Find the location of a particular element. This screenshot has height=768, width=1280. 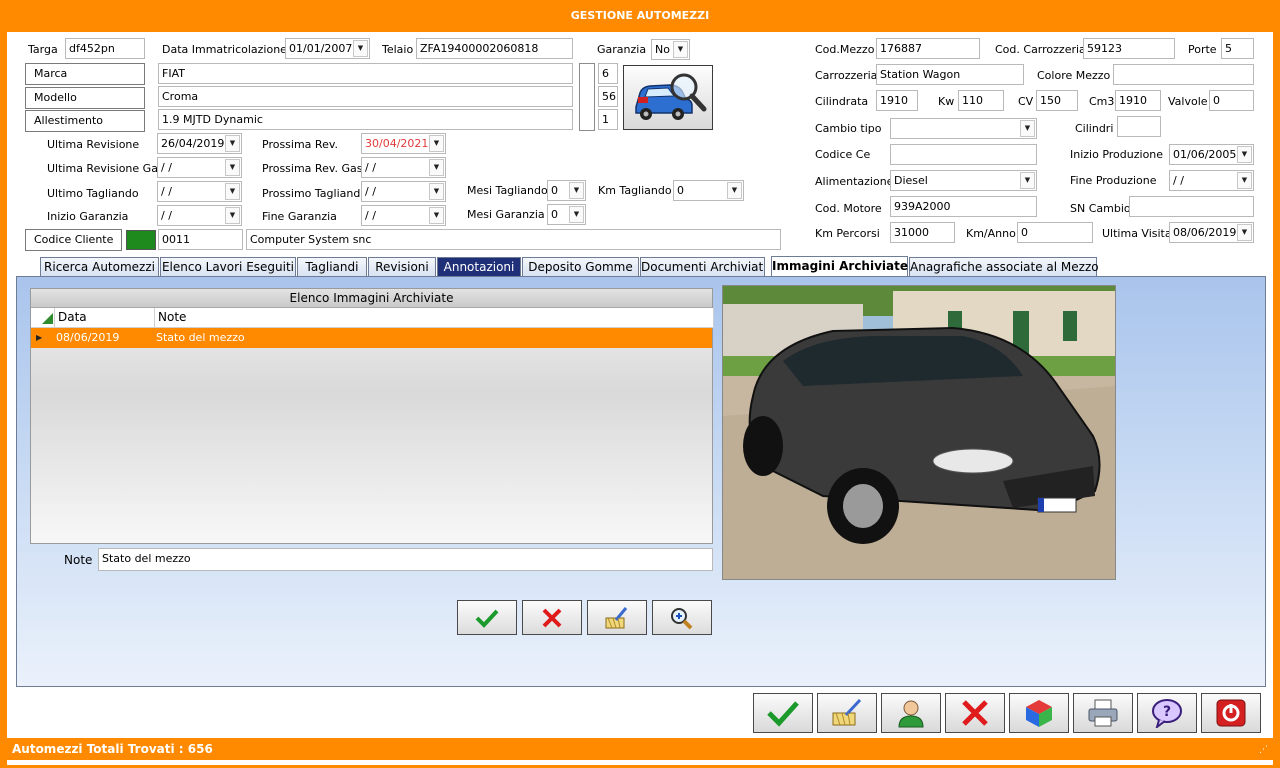

ultima-revisione-gas-field: / / ▼ is located at coordinates (199, 167).